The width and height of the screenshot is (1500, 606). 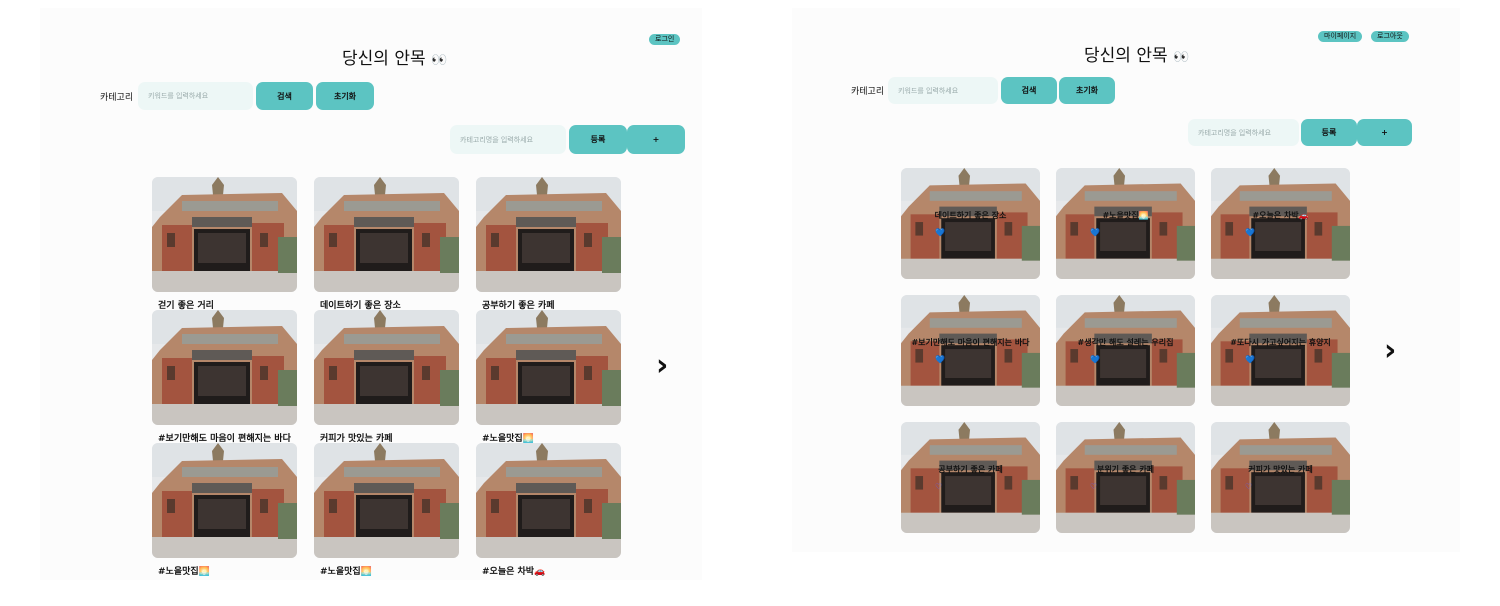 What do you see at coordinates (970, 477) in the screenshot?
I see `place-card-image: 공부하기 좋은 카페 ♡` at bounding box center [970, 477].